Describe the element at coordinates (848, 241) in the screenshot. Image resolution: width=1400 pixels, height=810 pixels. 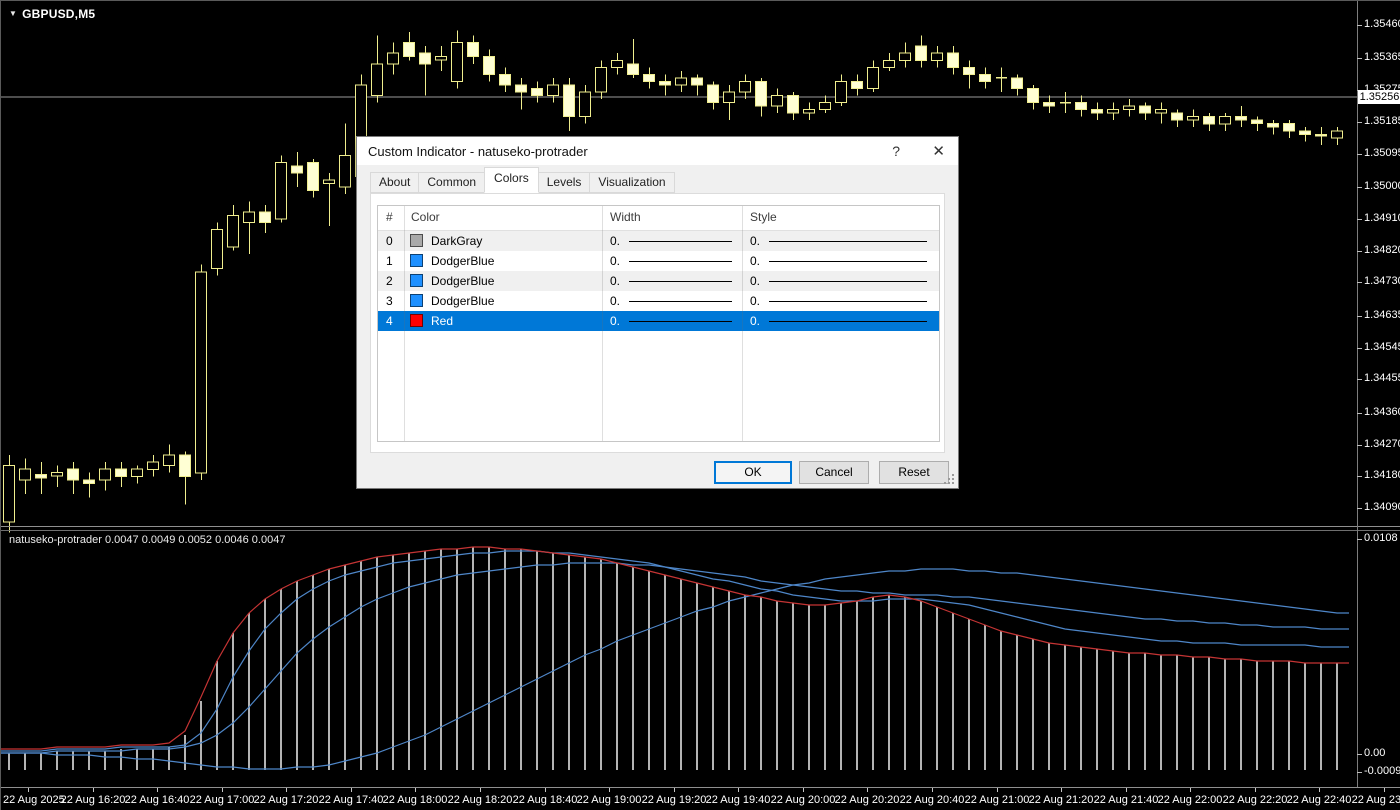
I see `style-line-preview` at that location.